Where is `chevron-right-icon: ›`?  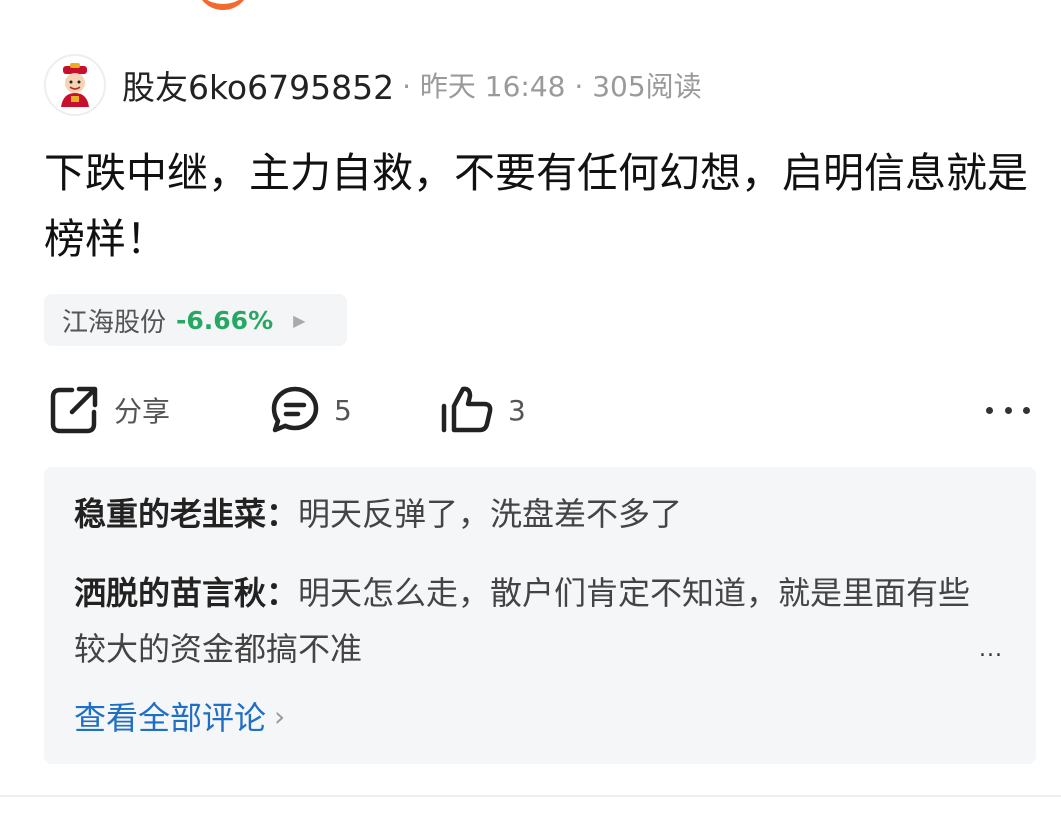
chevron-right-icon: › is located at coordinates (280, 716).